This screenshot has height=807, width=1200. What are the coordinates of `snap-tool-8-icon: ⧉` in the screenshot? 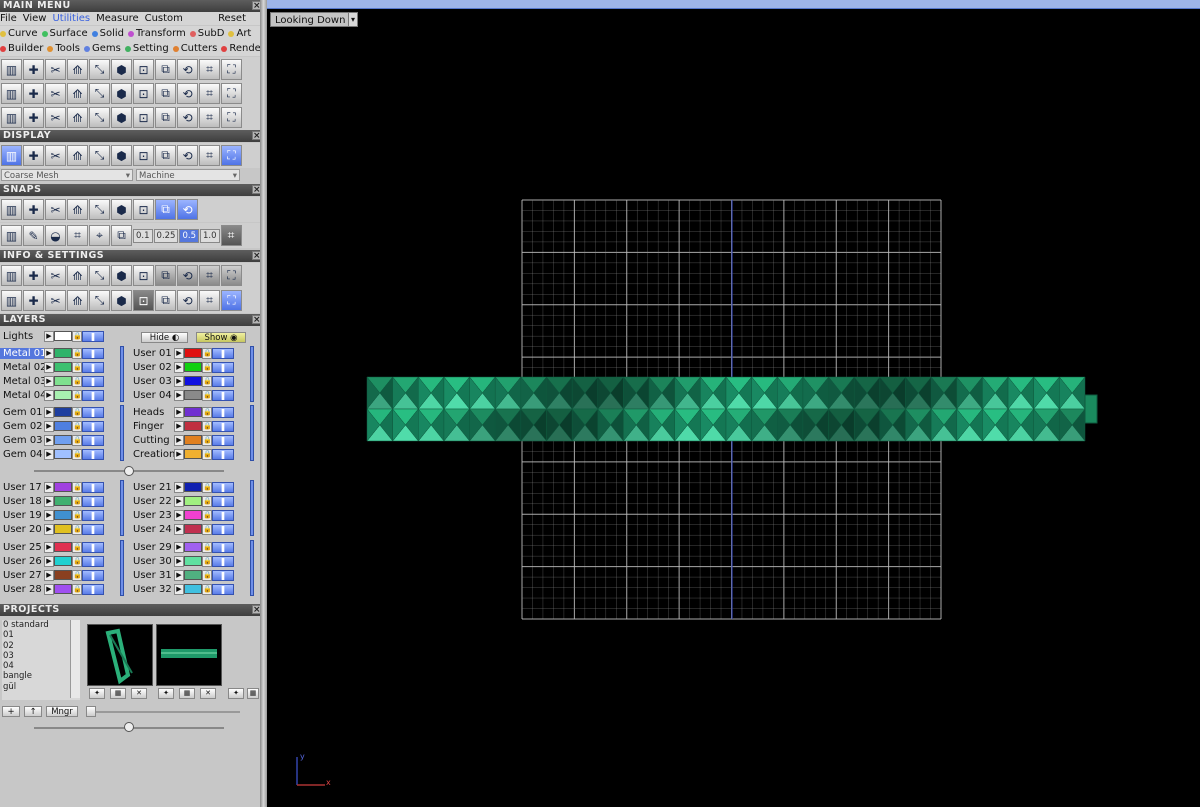 It's located at (165, 209).